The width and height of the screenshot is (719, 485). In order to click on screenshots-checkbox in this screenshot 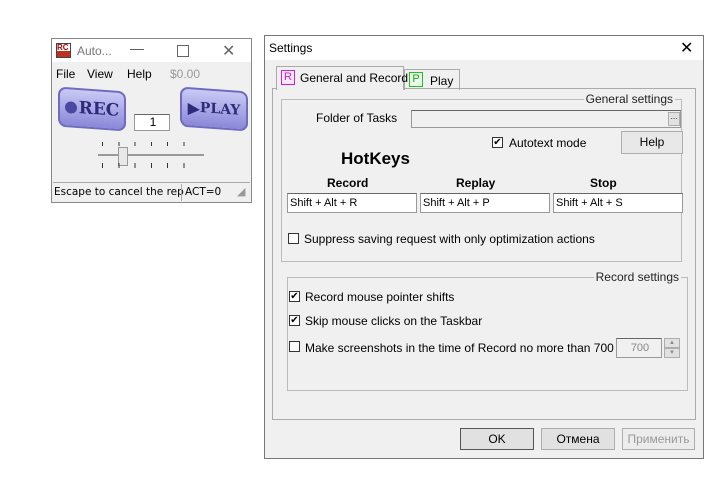, I will do `click(294, 346)`.